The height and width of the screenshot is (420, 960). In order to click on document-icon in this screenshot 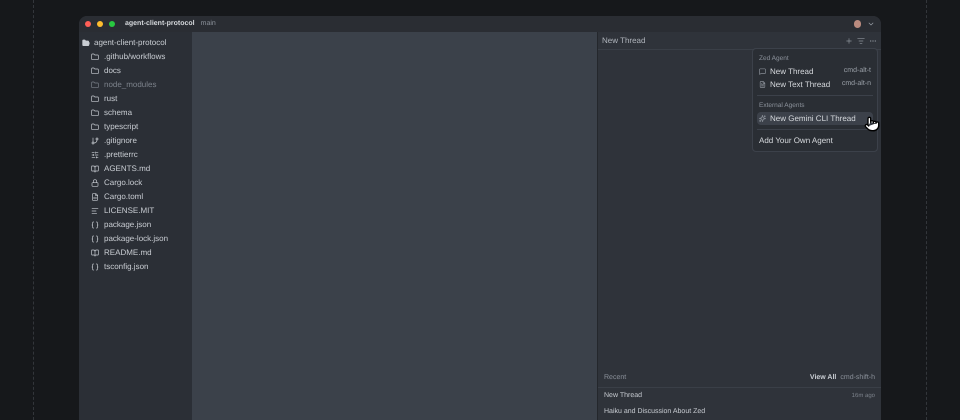, I will do `click(762, 84)`.